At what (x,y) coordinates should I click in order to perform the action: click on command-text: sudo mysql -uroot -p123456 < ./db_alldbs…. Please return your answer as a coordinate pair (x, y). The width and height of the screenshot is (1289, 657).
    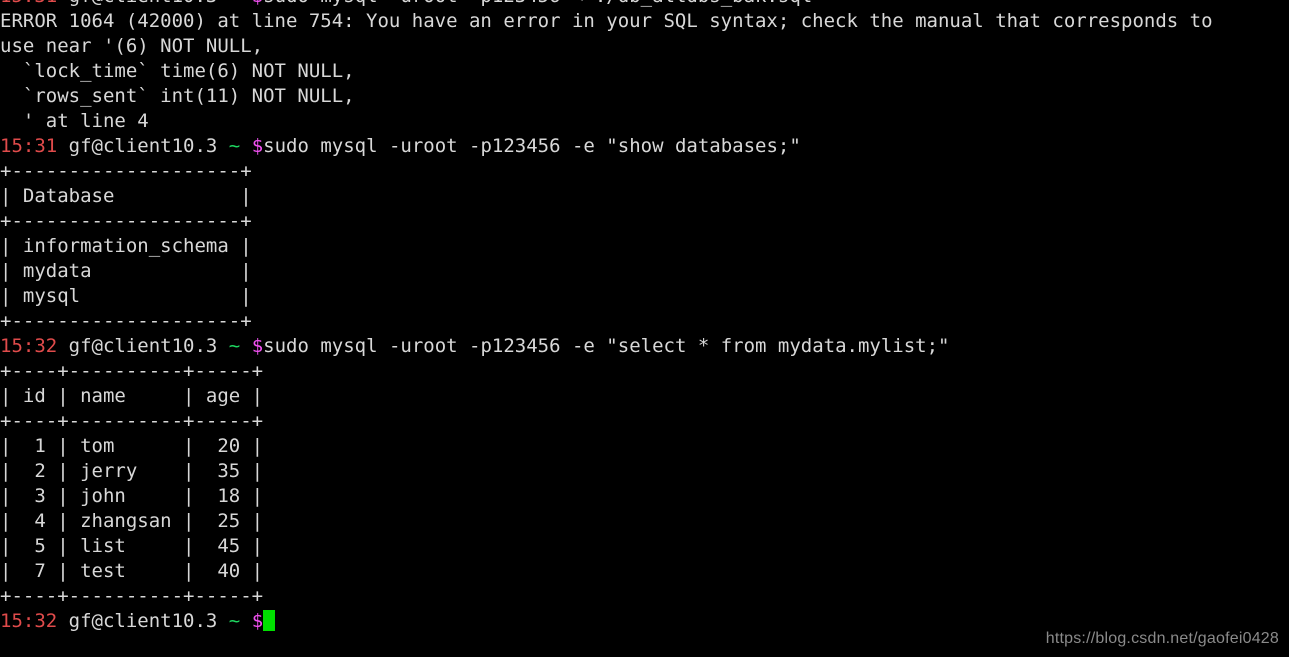
    Looking at the image, I should click on (537, 3).